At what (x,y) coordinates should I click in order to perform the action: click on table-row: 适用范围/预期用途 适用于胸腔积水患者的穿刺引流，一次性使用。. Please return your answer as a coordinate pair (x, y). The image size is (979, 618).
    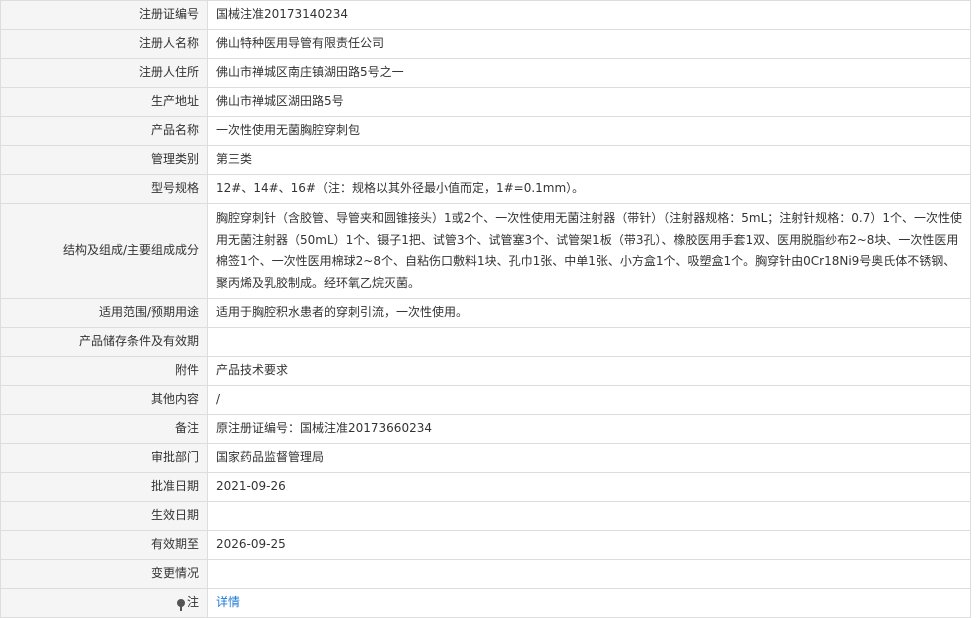
    Looking at the image, I should click on (485, 313).